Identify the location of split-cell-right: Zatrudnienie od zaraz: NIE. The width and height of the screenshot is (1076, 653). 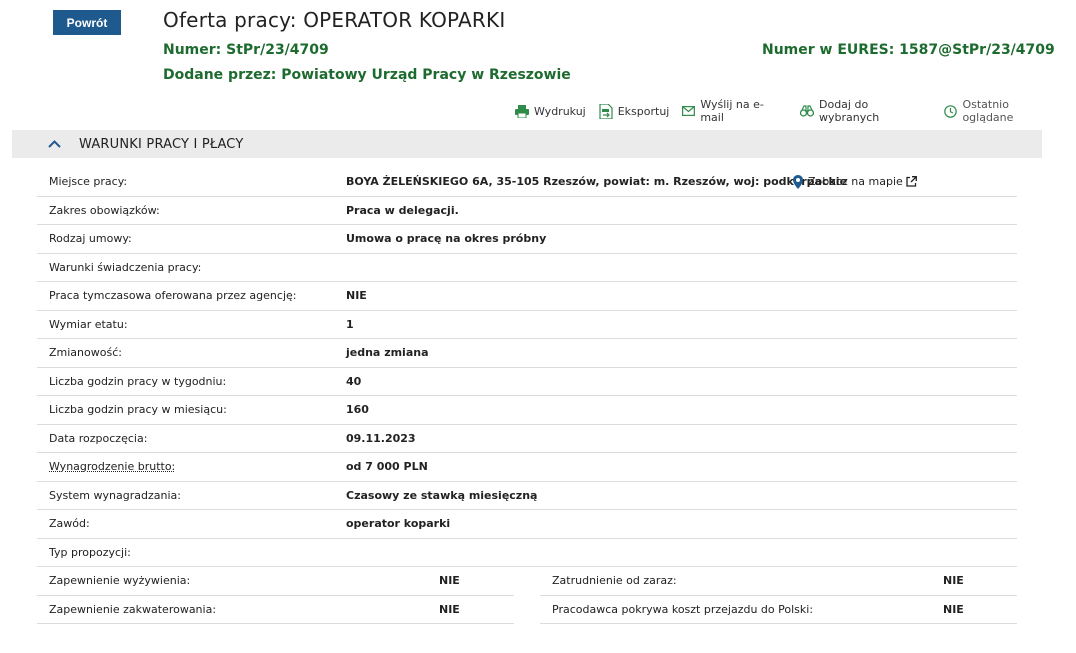
(778, 581).